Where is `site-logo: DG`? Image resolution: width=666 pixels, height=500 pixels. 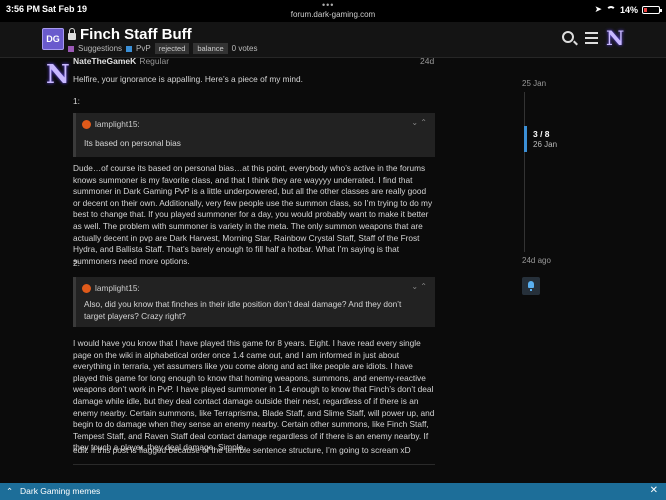
site-logo: DG is located at coordinates (53, 39).